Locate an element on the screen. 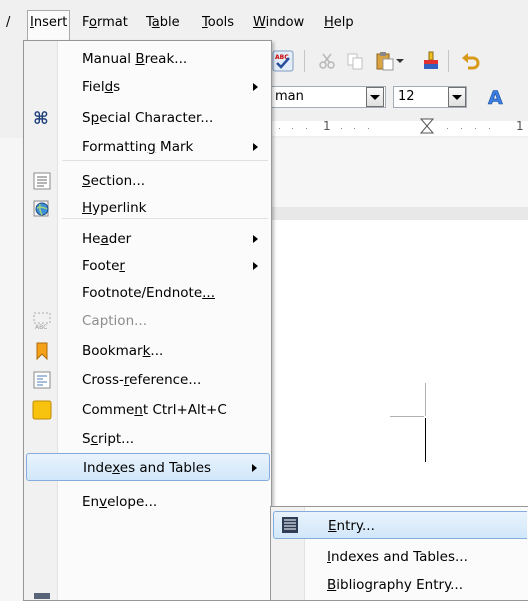  ruler-strip: 1 1 is located at coordinates (399, 128).